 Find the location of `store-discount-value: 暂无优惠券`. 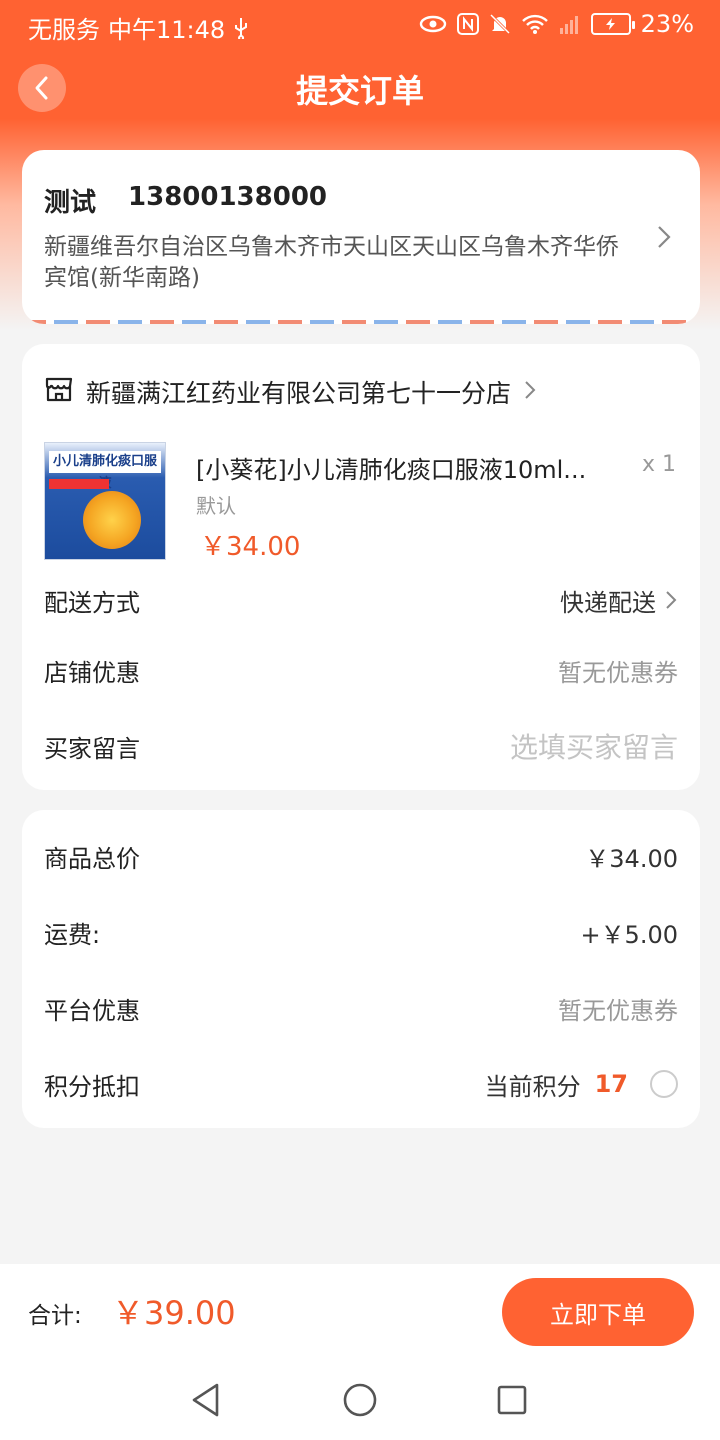

store-discount-value: 暂无优惠券 is located at coordinates (618, 672).